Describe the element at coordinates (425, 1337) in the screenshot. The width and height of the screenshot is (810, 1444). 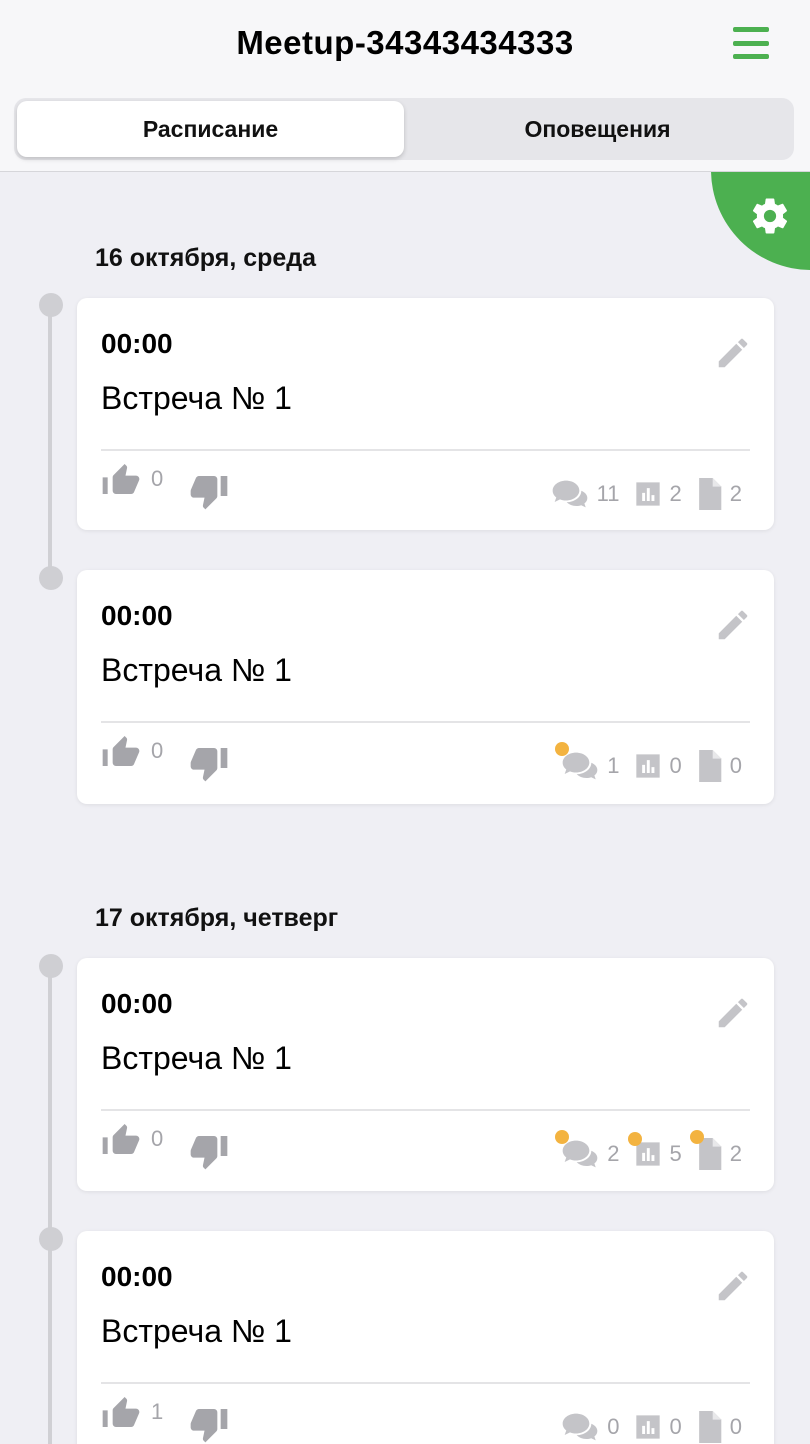
I see `event-card: 00:00 Встреча № 1 1 0 0 0` at that location.